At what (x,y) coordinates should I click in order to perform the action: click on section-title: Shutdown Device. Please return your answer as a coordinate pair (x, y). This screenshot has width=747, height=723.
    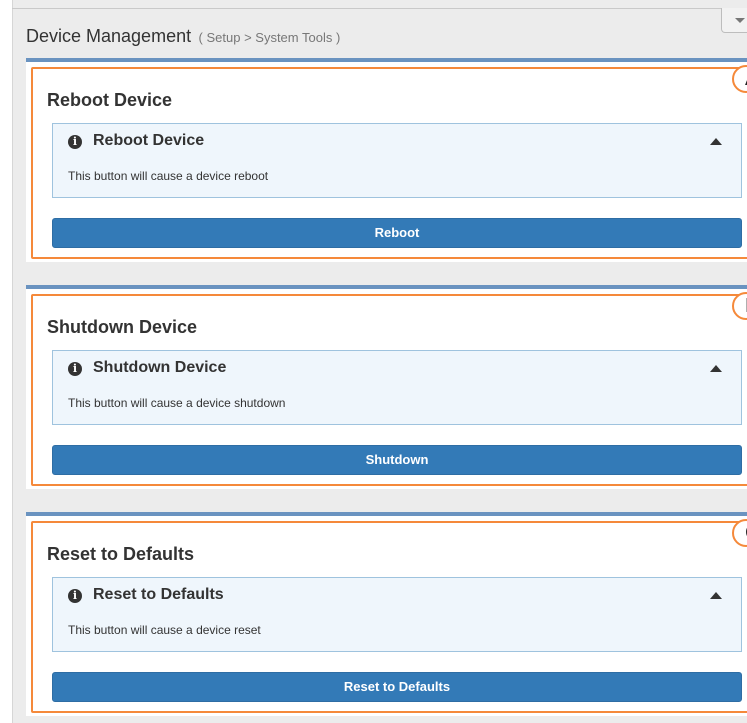
    Looking at the image, I should click on (122, 327).